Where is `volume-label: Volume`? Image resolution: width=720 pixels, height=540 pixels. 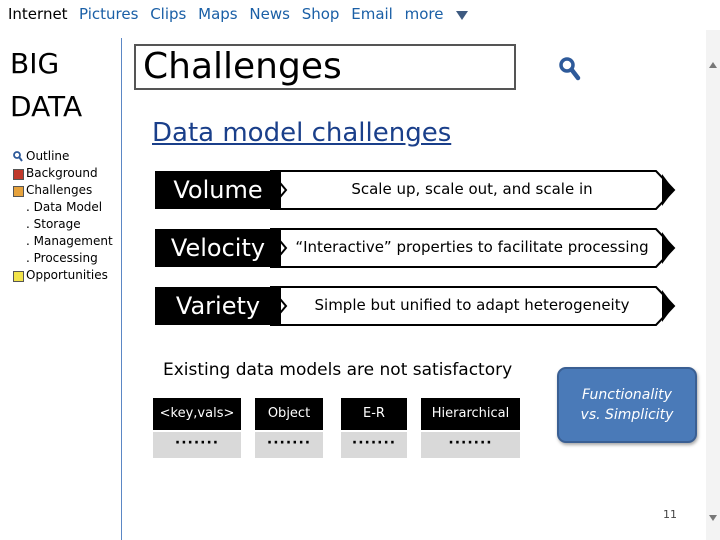 volume-label: Volume is located at coordinates (218, 190).